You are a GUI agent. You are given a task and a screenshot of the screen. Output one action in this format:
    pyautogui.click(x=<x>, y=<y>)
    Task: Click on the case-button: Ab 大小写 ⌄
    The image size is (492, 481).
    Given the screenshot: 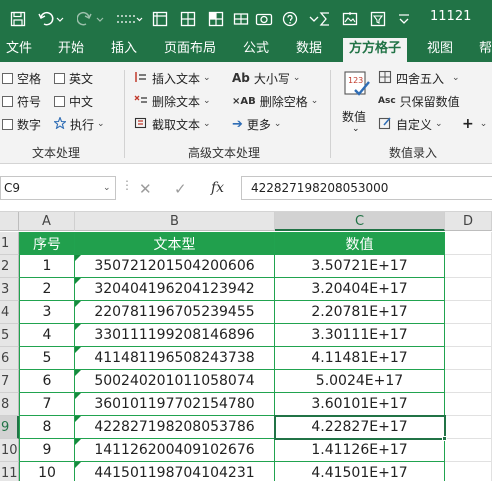 What is the action you would take?
    pyautogui.click(x=266, y=78)
    